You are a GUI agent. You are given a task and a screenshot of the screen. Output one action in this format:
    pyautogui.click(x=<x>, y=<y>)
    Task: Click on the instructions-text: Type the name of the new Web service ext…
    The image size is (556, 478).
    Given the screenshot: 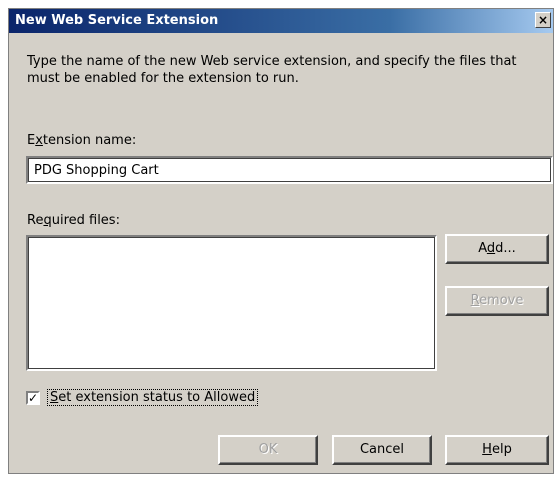 What is the action you would take?
    pyautogui.click(x=272, y=70)
    